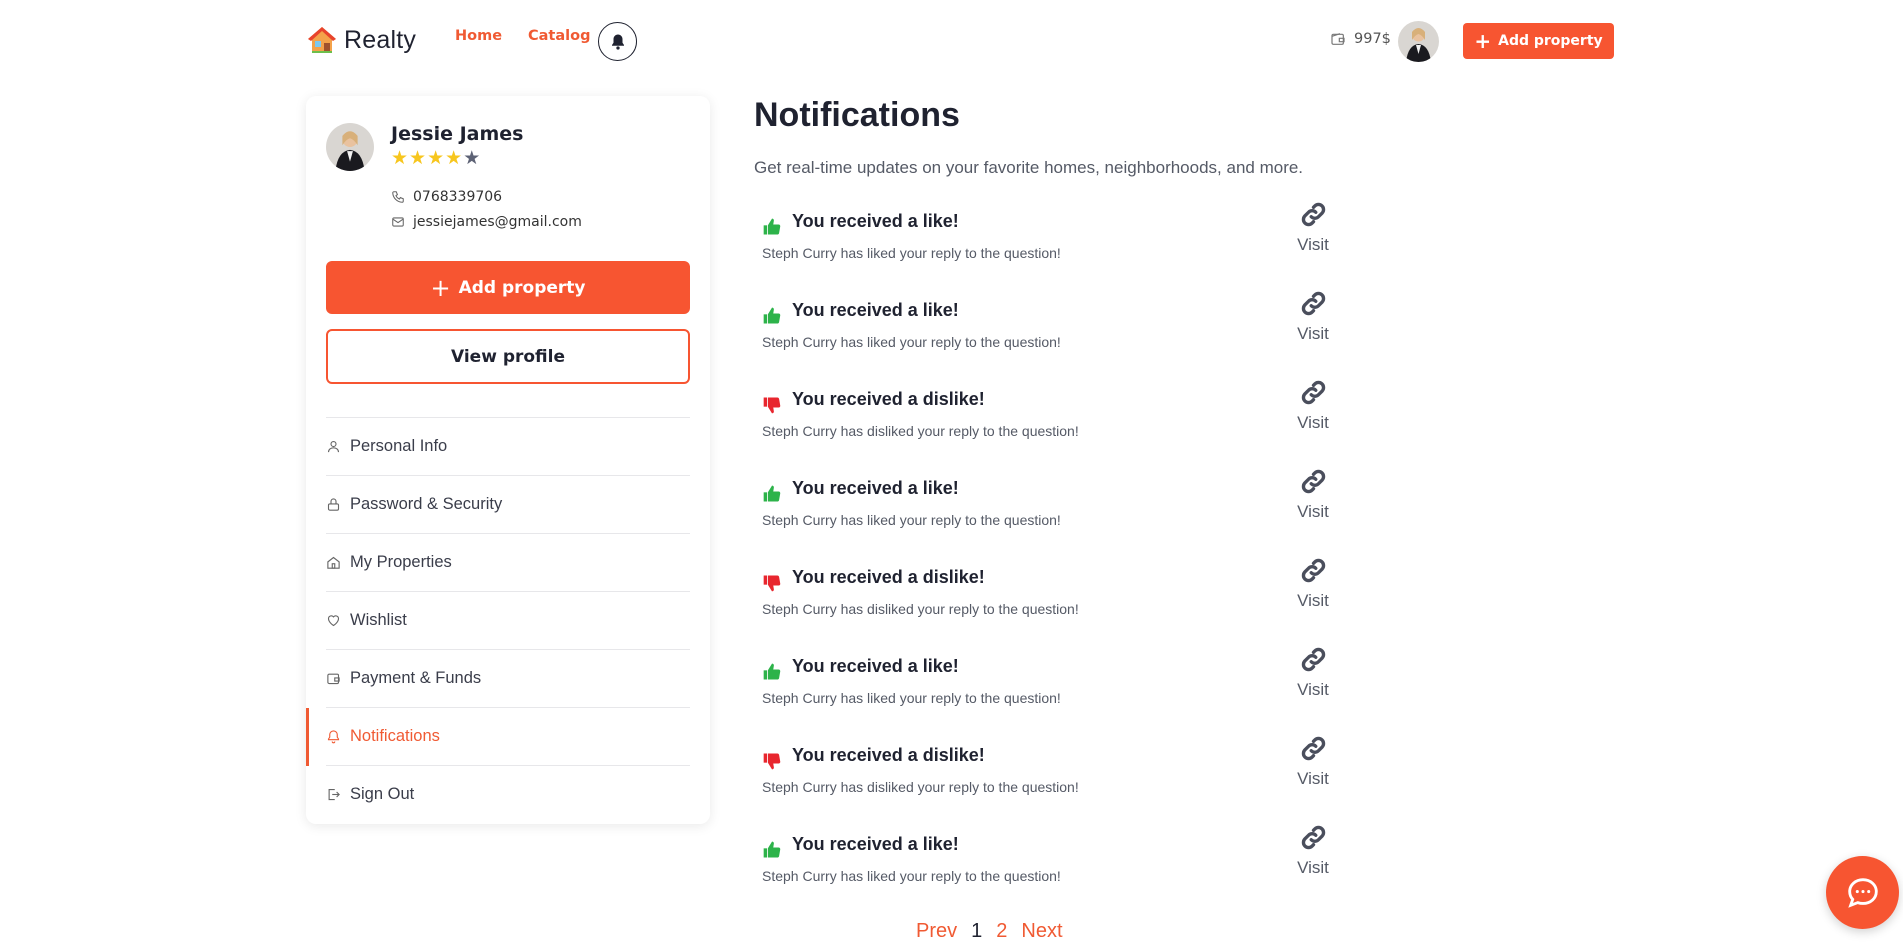  What do you see at coordinates (508, 504) in the screenshot?
I see `sidebar-item-password-security: Password & Security` at bounding box center [508, 504].